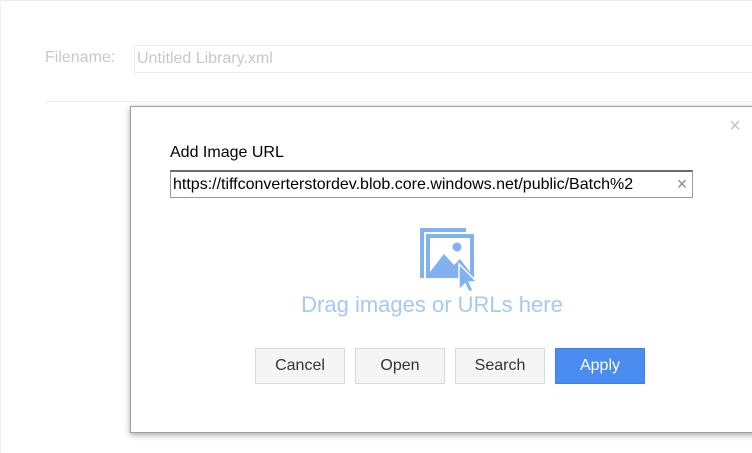  What do you see at coordinates (80, 57) in the screenshot?
I see `filename-label: Filename:` at bounding box center [80, 57].